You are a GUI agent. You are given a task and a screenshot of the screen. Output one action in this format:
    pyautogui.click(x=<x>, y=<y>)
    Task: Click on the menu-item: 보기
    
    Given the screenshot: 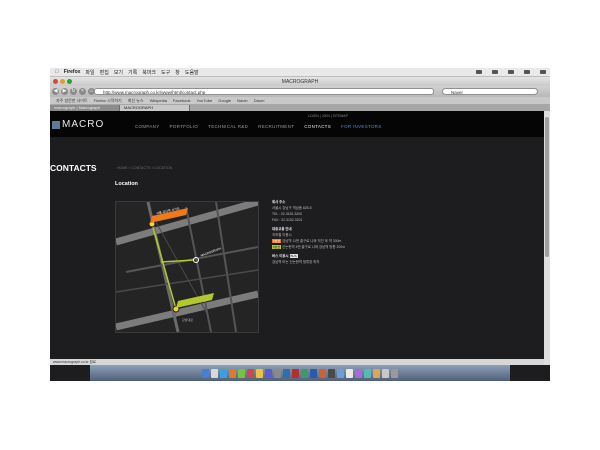 What is the action you would take?
    pyautogui.click(x=118, y=72)
    